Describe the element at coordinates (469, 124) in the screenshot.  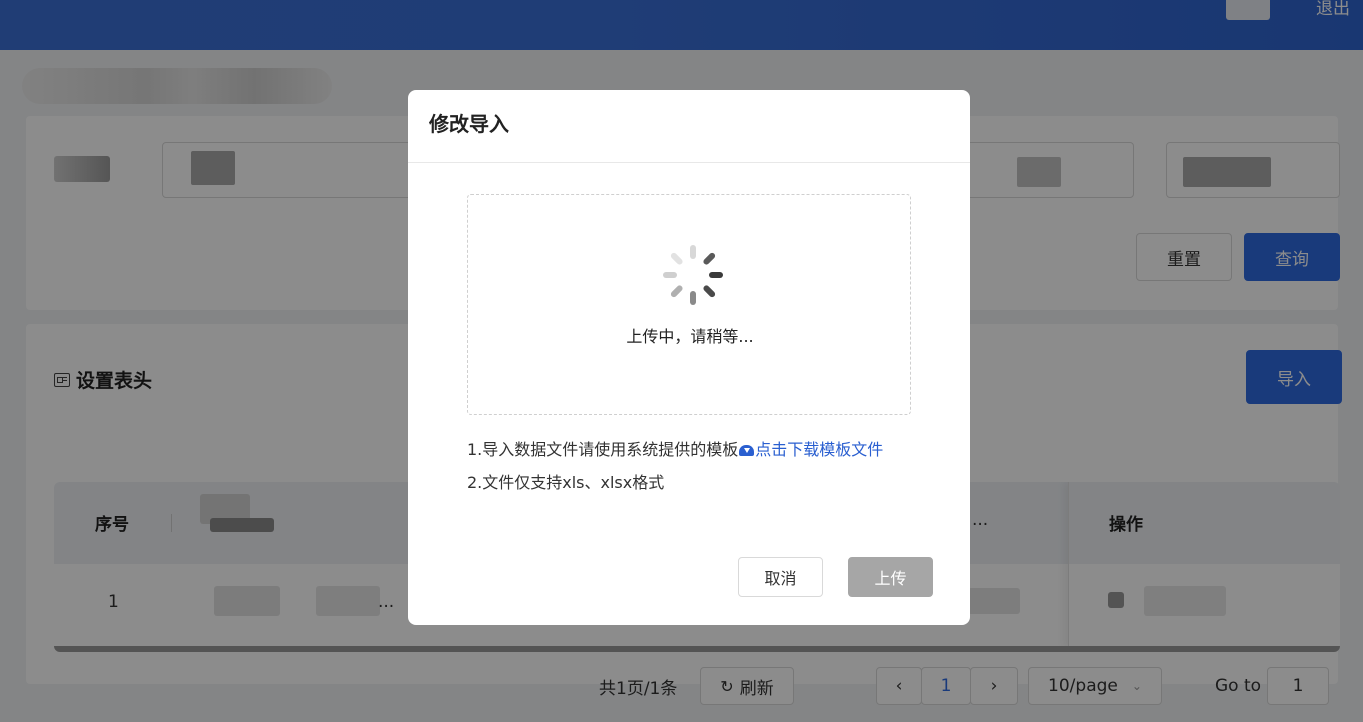
I see `modal-title: 修改导入` at that location.